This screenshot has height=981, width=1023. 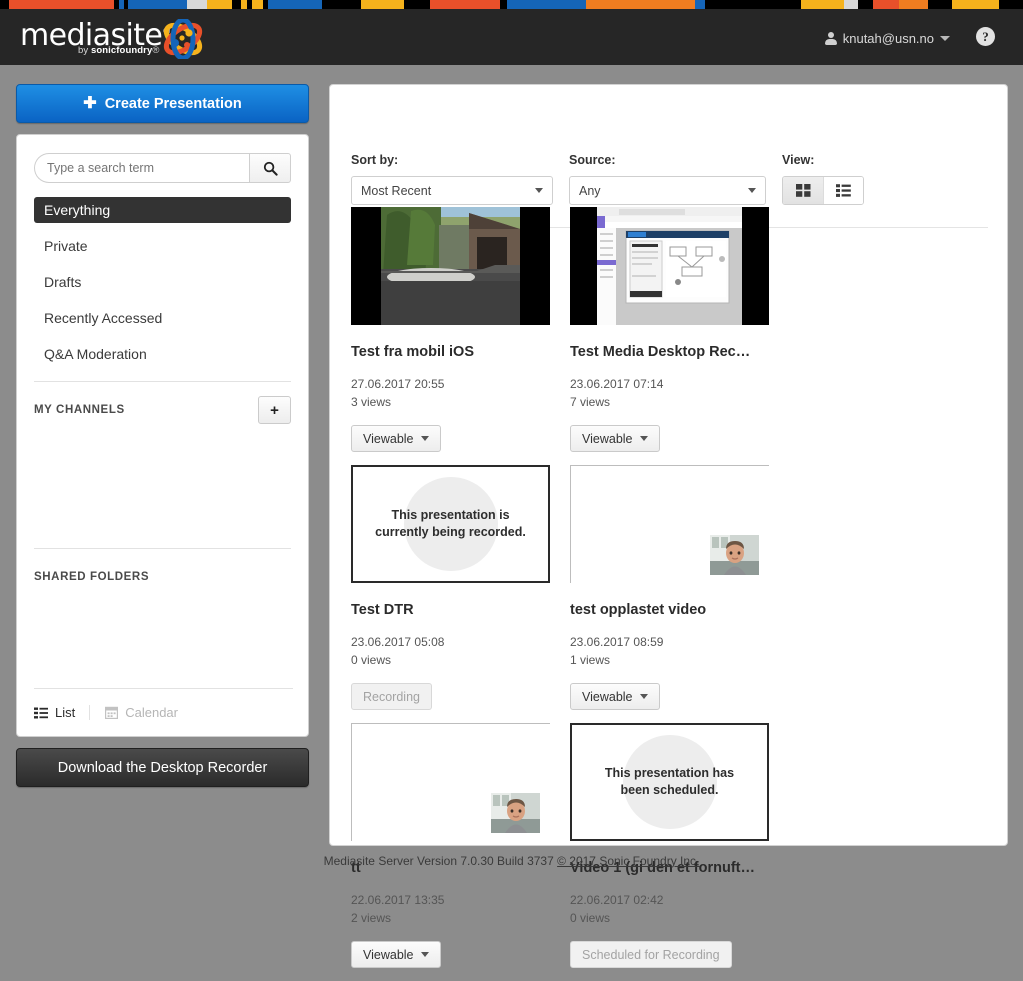 What do you see at coordinates (830, 38) in the screenshot?
I see `user-avatar-icon` at bounding box center [830, 38].